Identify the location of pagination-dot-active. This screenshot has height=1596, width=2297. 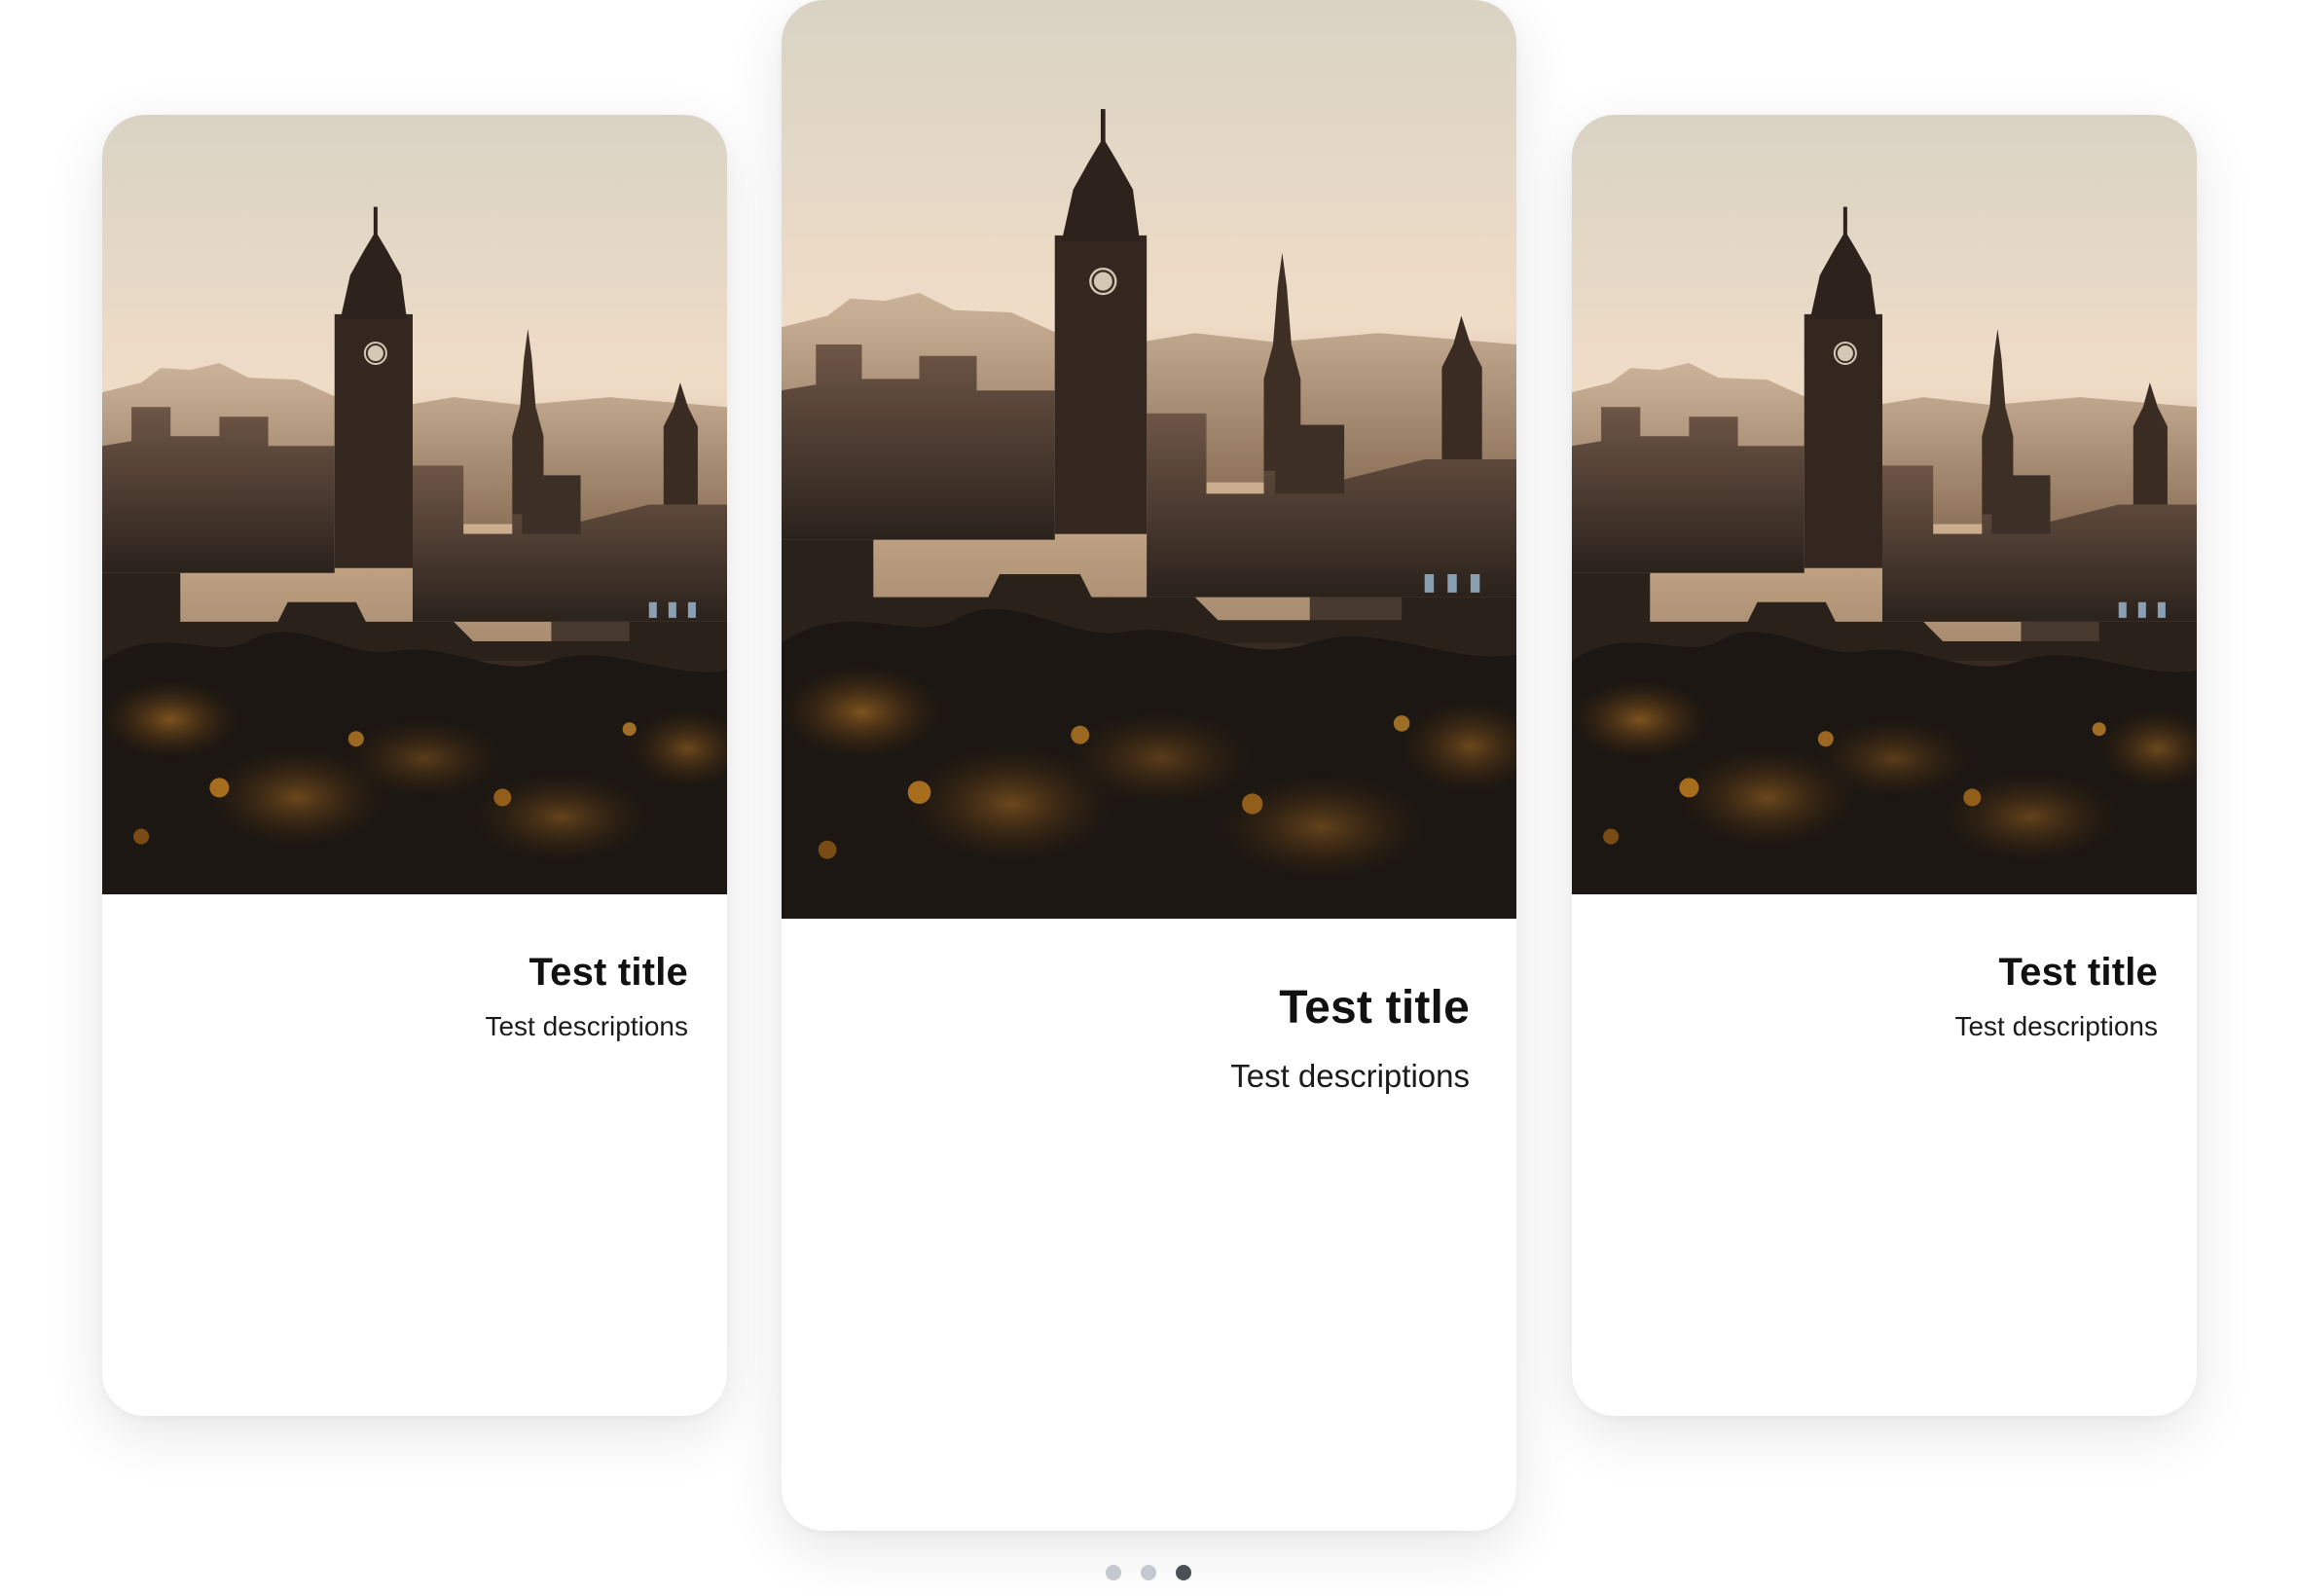
(1183, 1572).